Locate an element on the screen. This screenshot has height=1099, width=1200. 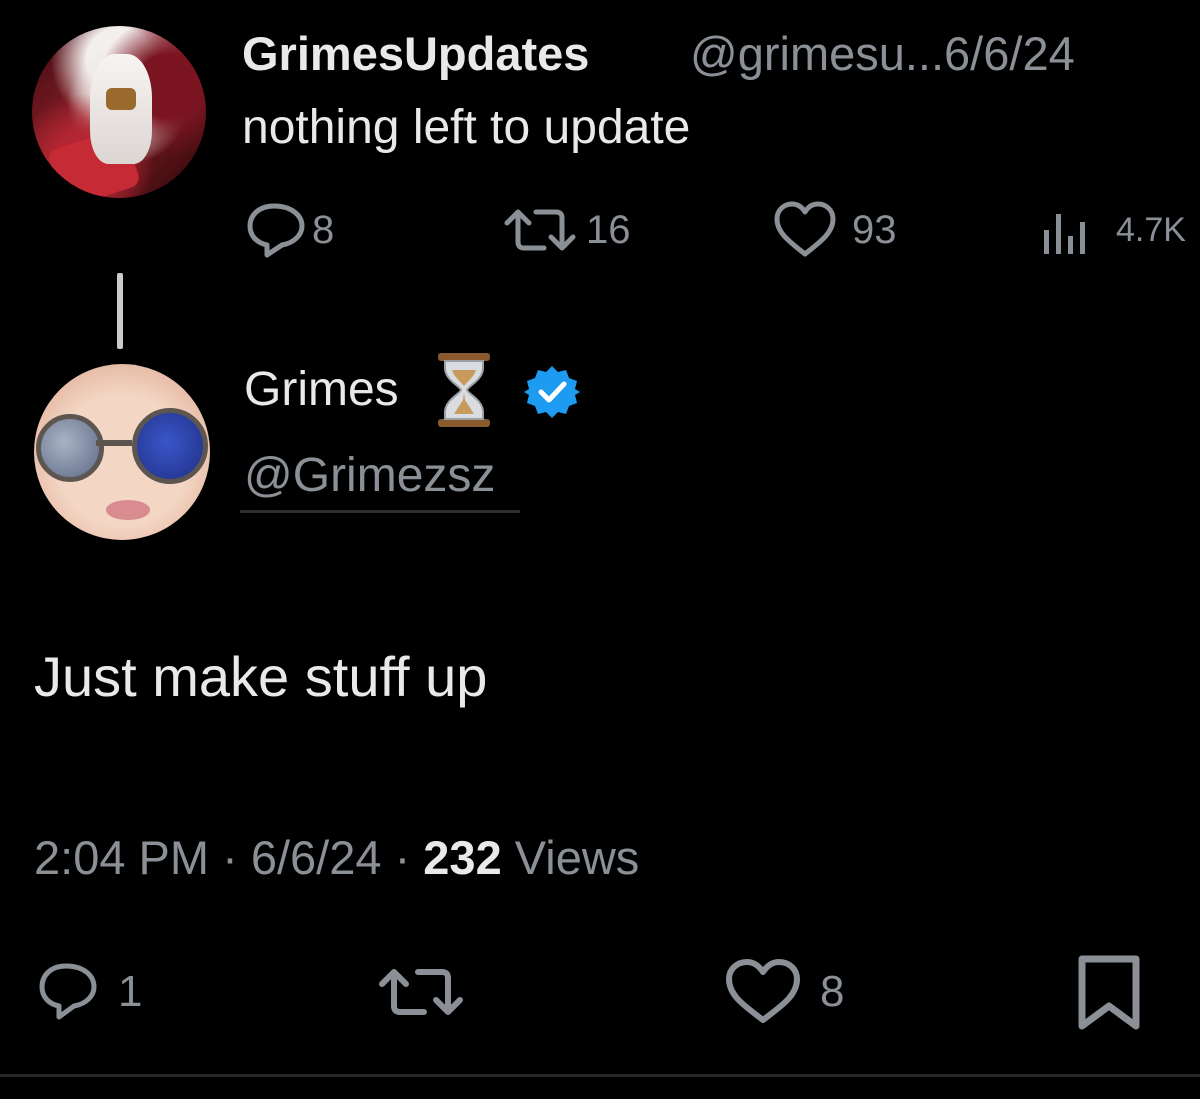
parent-reply-button: 8 is located at coordinates (289, 230).